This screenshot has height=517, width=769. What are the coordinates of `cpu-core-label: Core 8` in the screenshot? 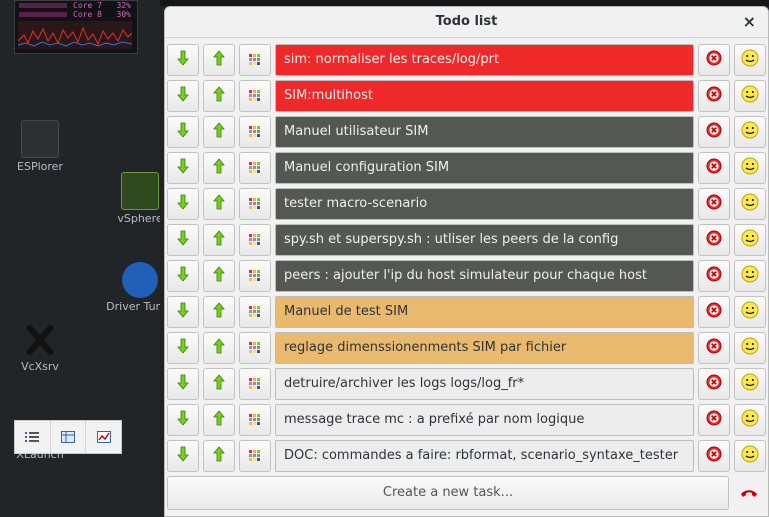 It's located at (87, 14).